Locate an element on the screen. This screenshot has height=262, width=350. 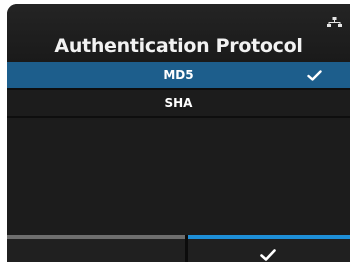
confirm-softkey is located at coordinates (269, 248).